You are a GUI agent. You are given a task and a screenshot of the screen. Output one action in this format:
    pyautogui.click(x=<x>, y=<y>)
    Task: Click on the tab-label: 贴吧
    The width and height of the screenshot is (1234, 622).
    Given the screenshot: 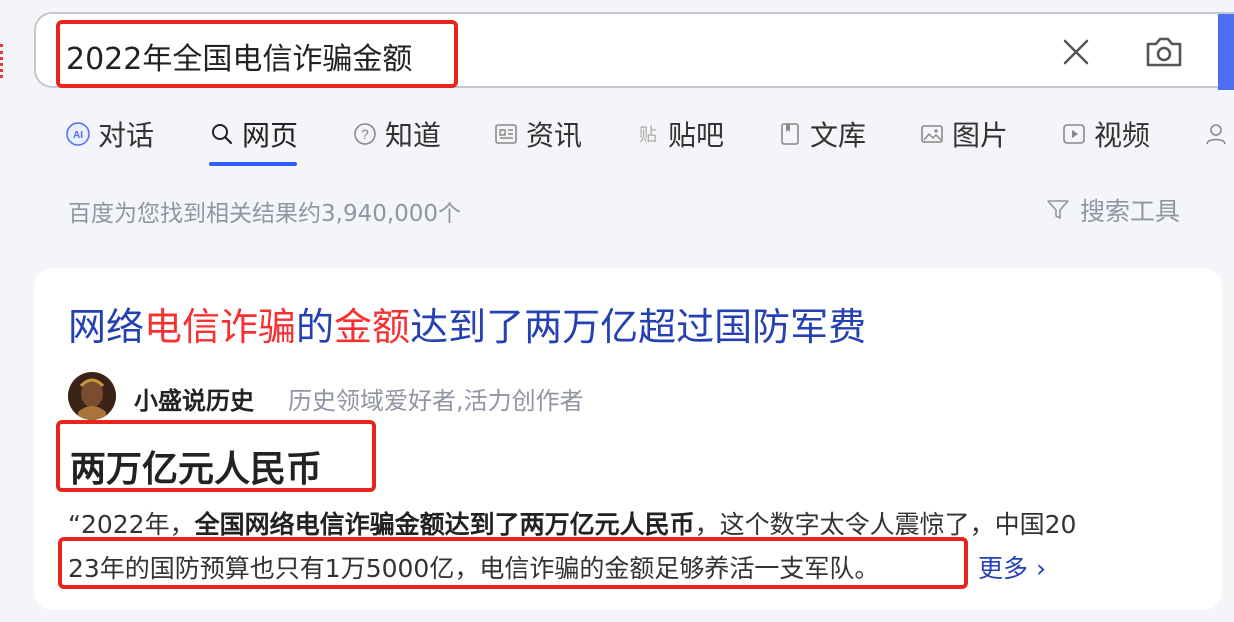 What is the action you would take?
    pyautogui.click(x=696, y=135)
    